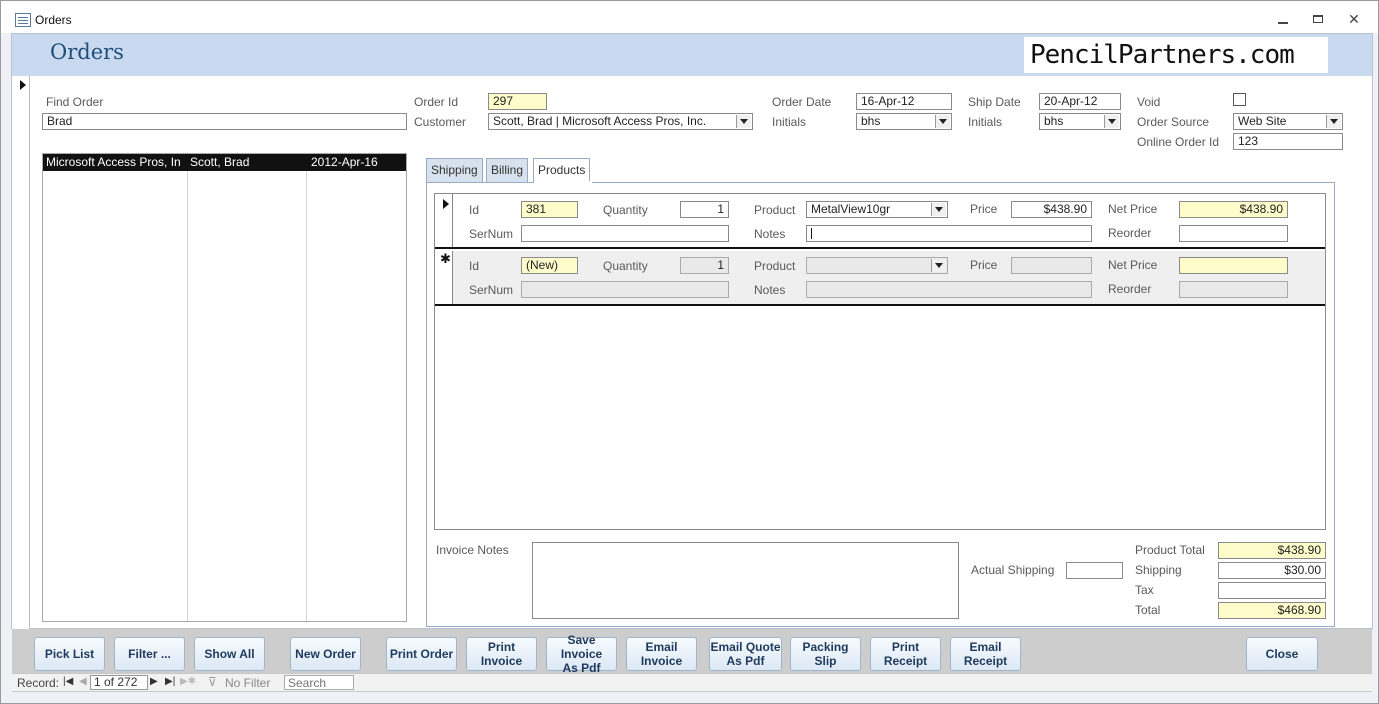 The image size is (1379, 704). I want to click on row1-price-label: Price, so click(984, 209).